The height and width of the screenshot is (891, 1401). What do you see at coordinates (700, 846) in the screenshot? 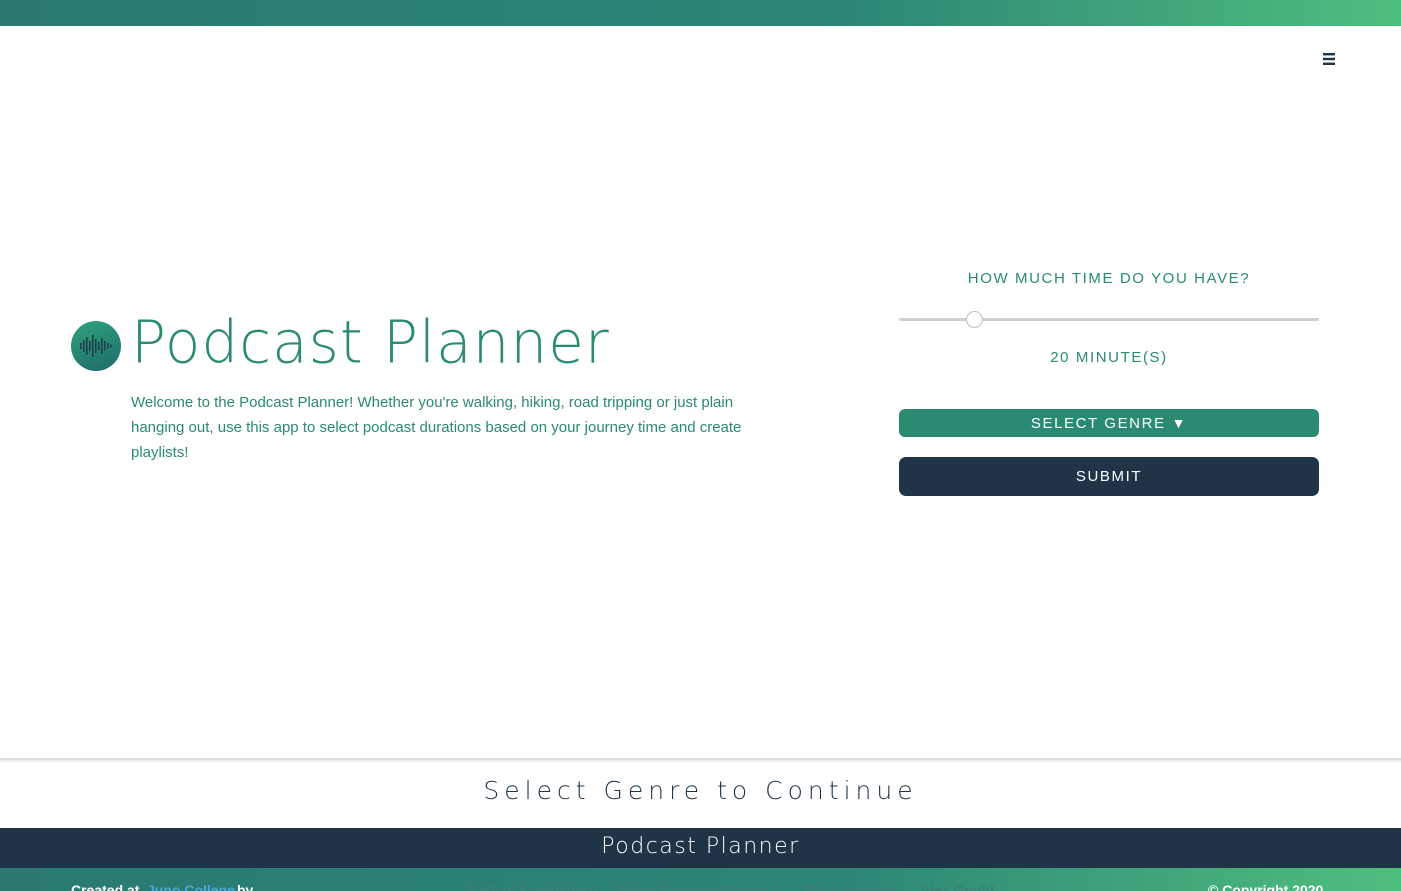
I see `footer-title: Podcast Planner` at bounding box center [700, 846].